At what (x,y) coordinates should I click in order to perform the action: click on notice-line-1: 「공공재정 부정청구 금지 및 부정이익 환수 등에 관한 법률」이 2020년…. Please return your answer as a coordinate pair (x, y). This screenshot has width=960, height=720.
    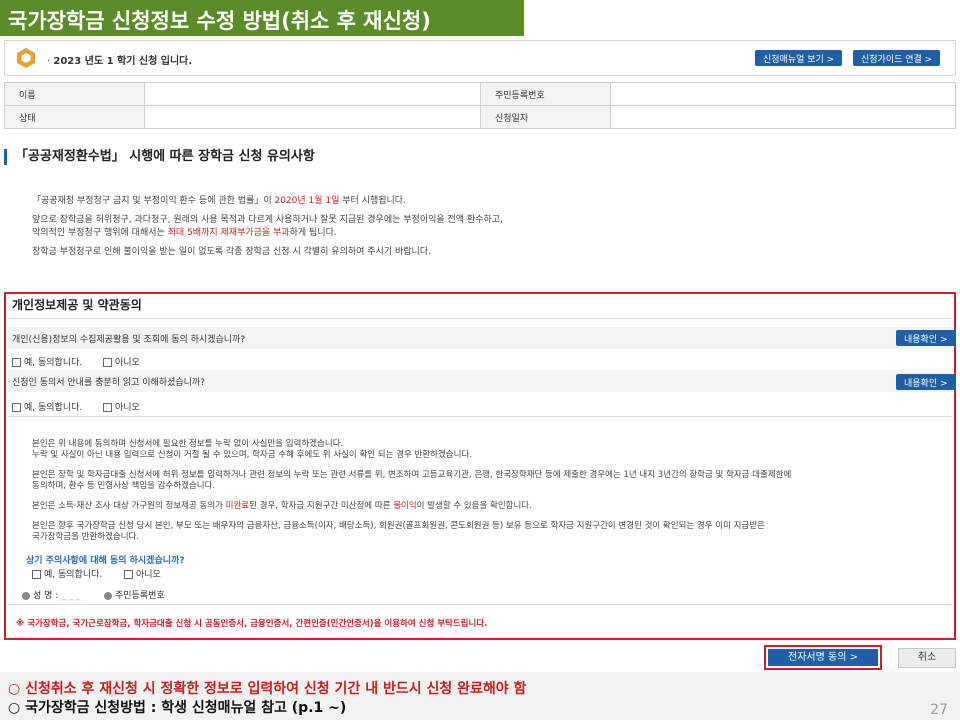
    Looking at the image, I should click on (219, 201).